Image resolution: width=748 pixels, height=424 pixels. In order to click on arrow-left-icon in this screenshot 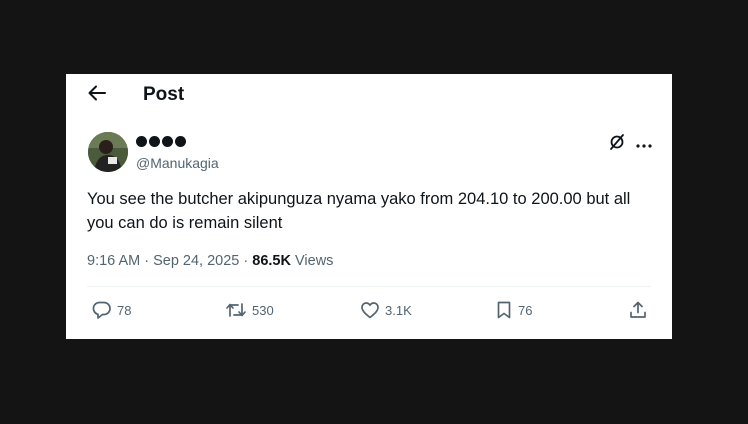, I will do `click(97, 95)`.